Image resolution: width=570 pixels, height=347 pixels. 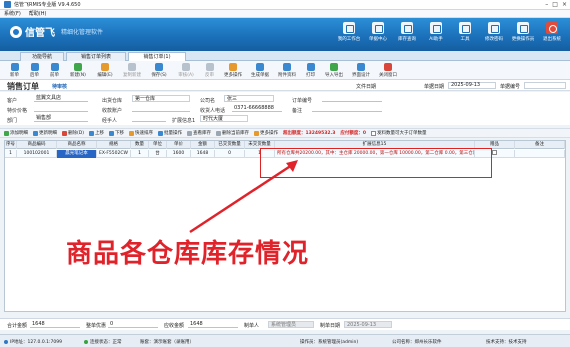 What do you see at coordinates (161, 98) in the screenshot?
I see `warehouse-field: 第一仓库` at bounding box center [161, 98].